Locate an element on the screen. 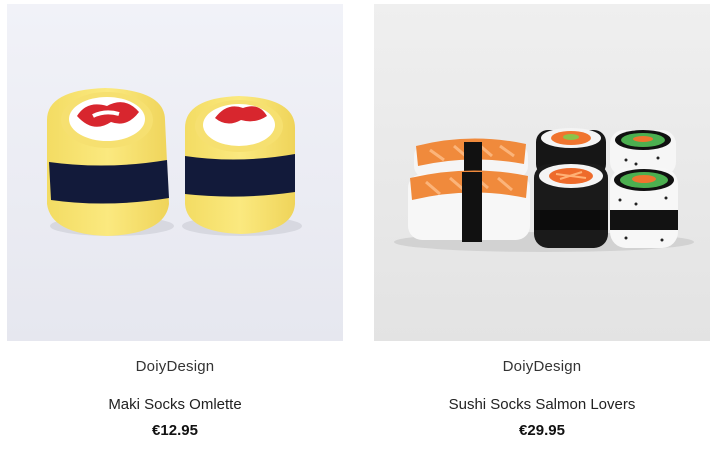  product-title: Maki Socks Omlette is located at coordinates (175, 404).